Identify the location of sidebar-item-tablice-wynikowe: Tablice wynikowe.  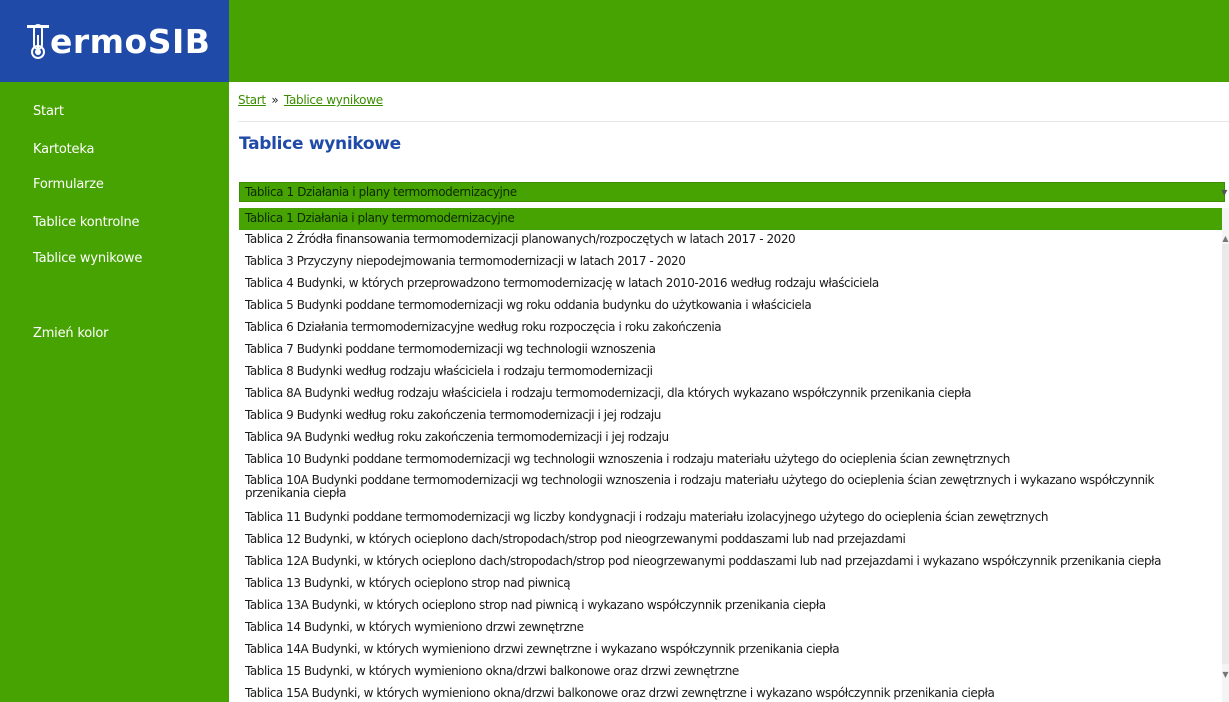
(87, 258).